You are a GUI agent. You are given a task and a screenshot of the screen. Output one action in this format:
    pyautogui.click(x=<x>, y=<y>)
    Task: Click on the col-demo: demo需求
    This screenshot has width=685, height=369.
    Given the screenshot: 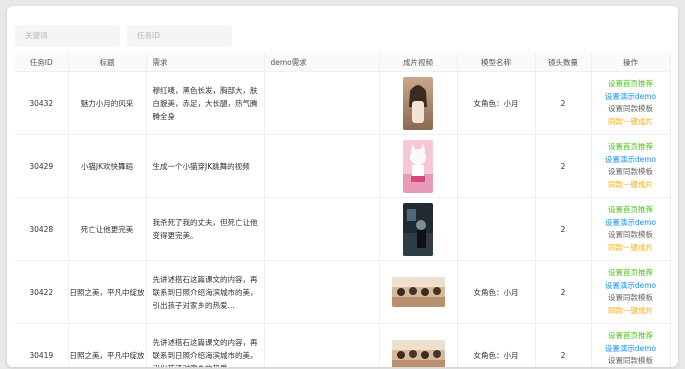 What is the action you would take?
    pyautogui.click(x=322, y=62)
    